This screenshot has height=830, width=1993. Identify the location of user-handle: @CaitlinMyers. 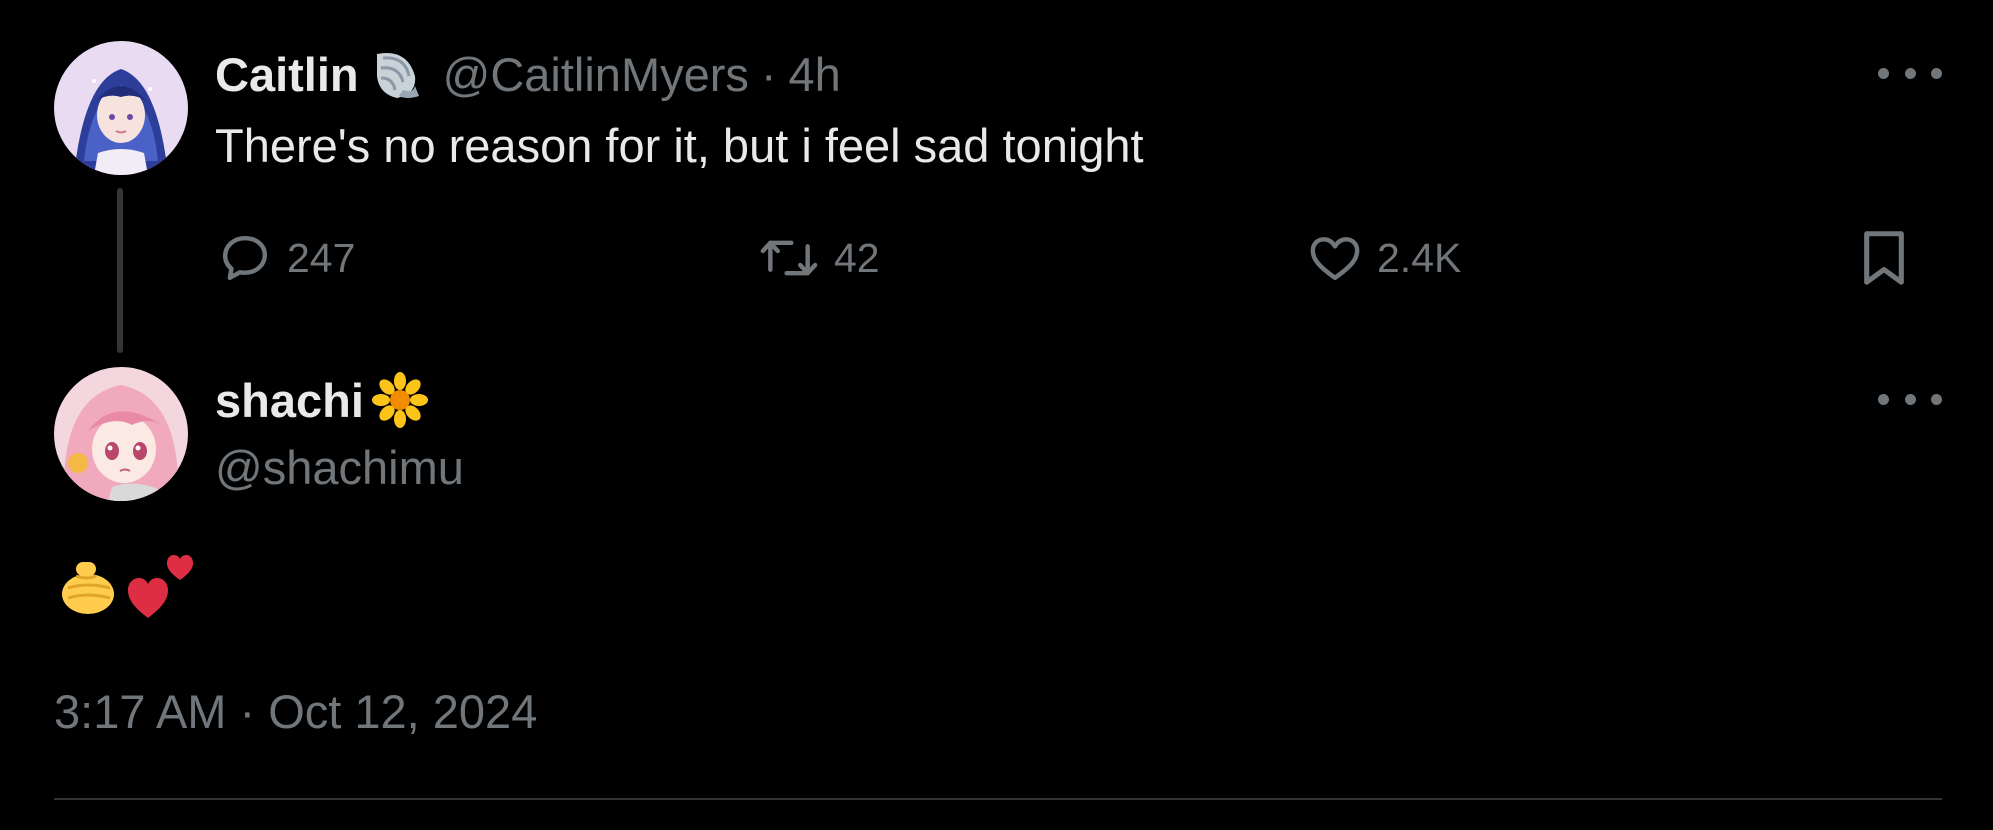
(596, 74).